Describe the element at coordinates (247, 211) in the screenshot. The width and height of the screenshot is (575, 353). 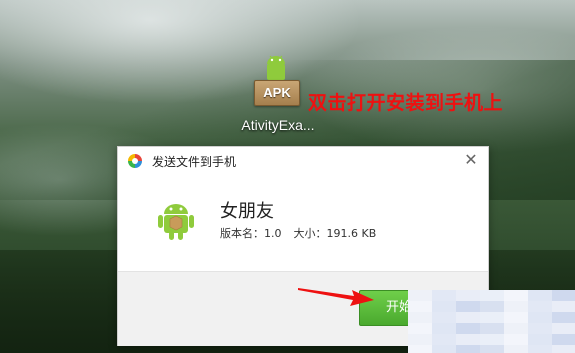
I see `app-name: 女朋友` at that location.